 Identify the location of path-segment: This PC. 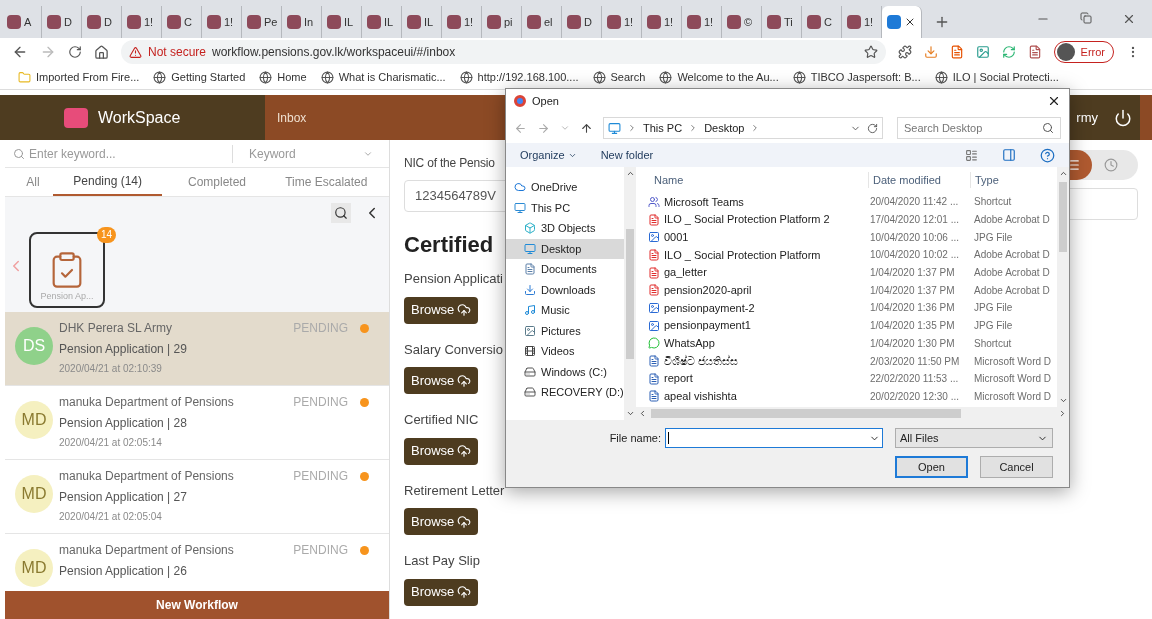
(663, 128).